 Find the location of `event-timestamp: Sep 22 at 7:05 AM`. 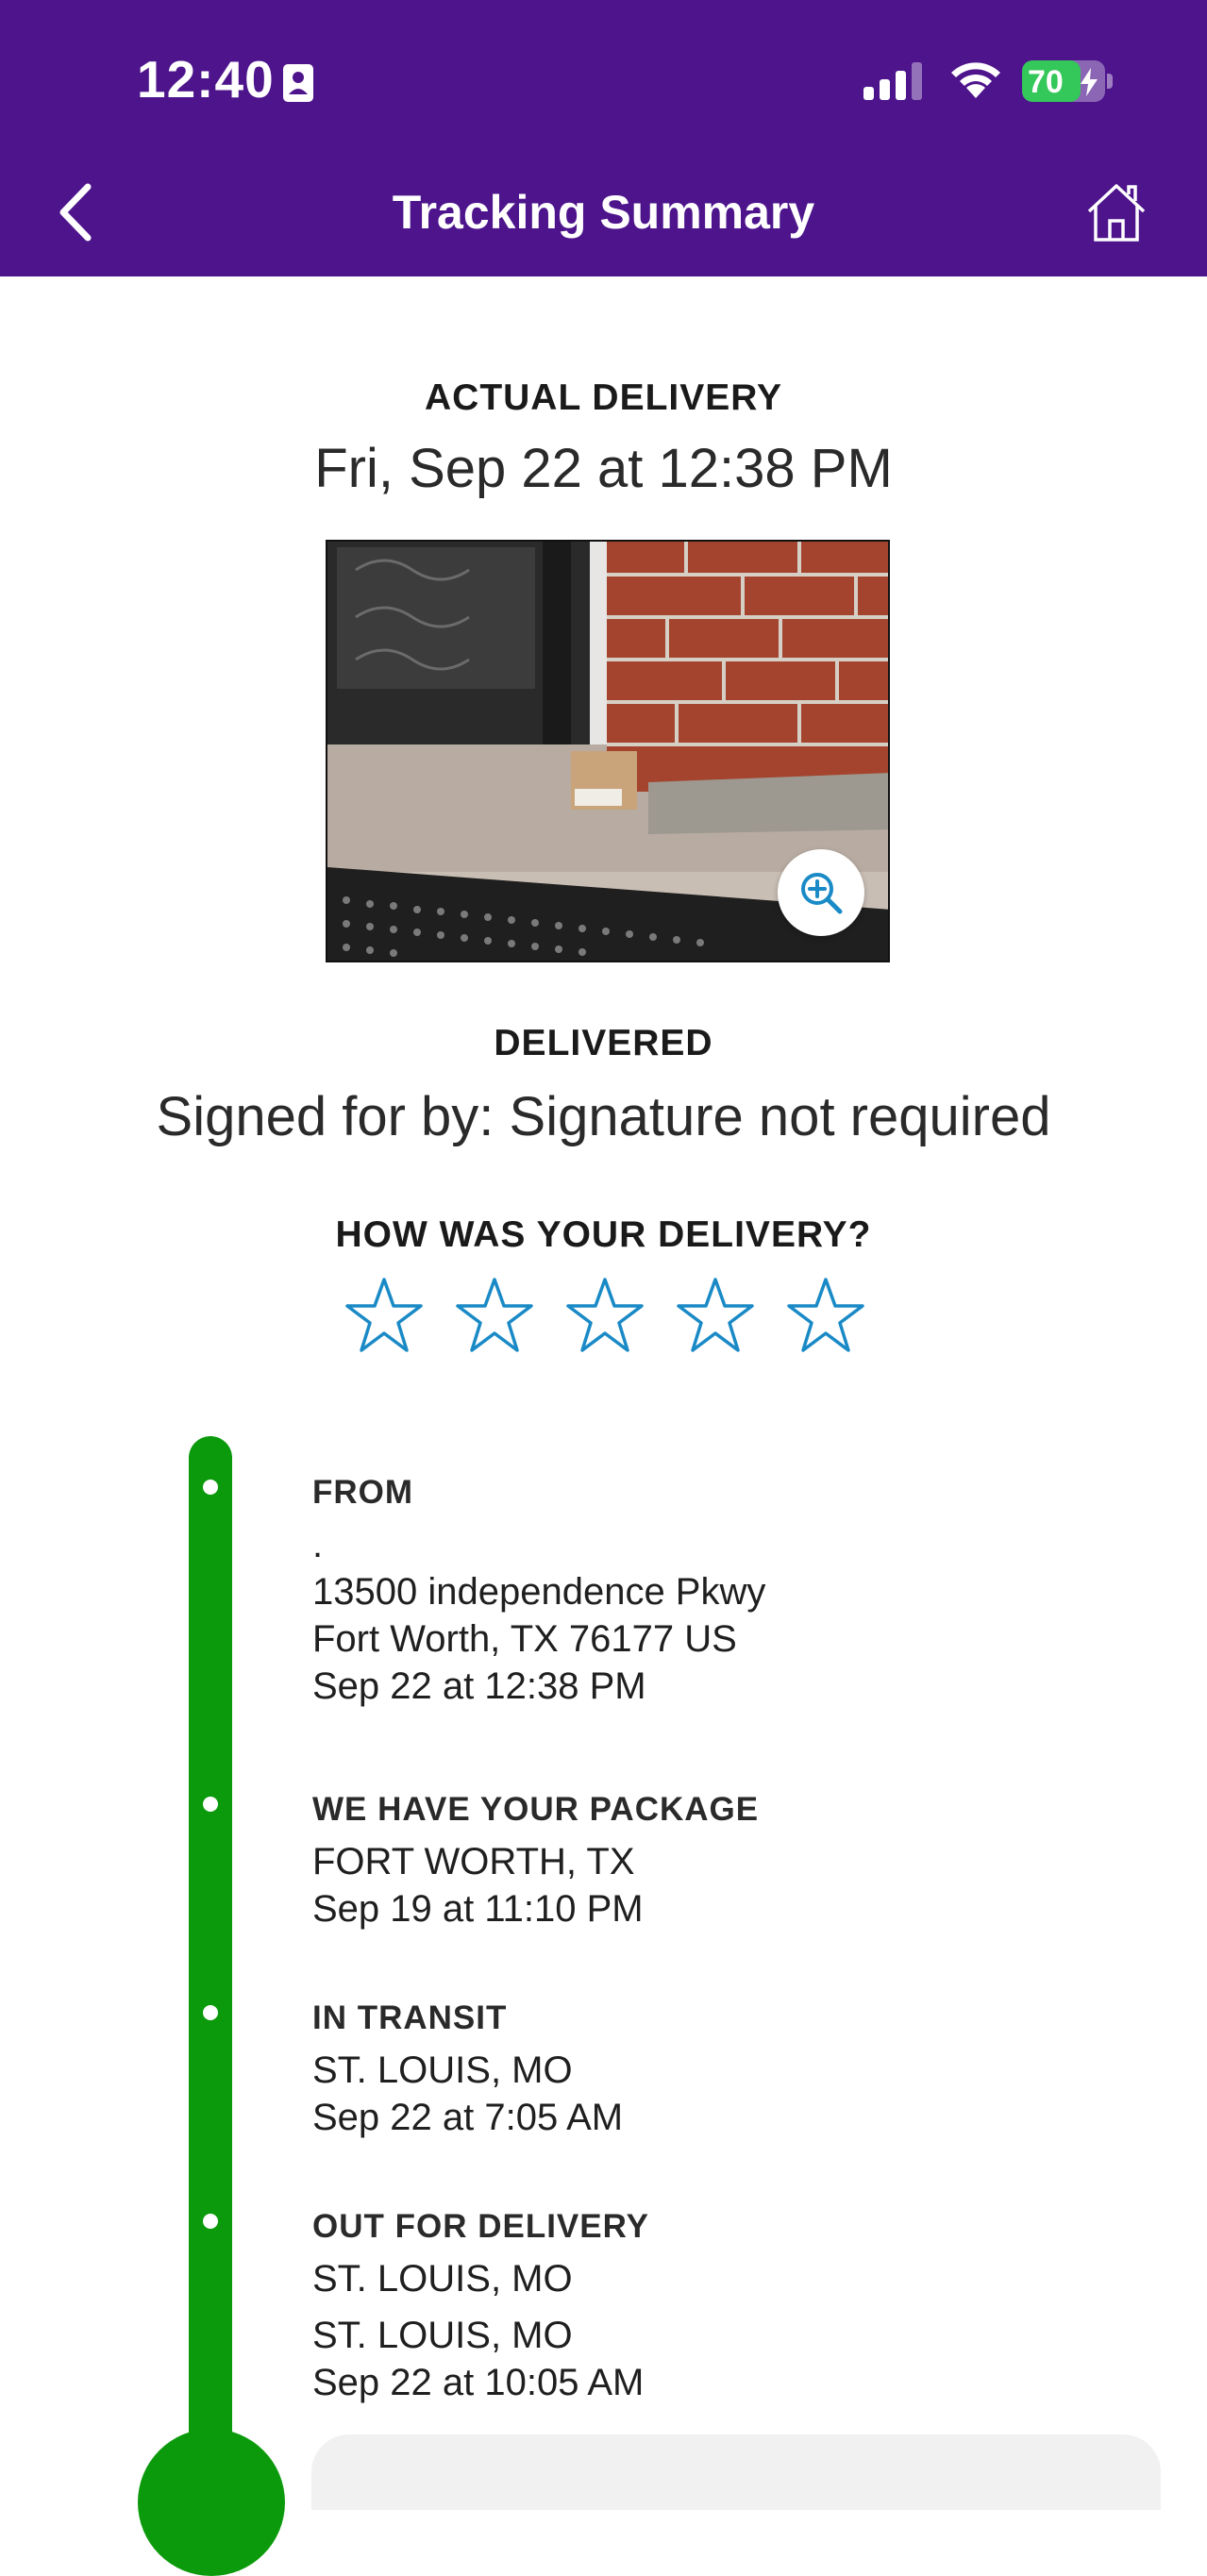

event-timestamp: Sep 22 at 7:05 AM is located at coordinates (468, 2117).